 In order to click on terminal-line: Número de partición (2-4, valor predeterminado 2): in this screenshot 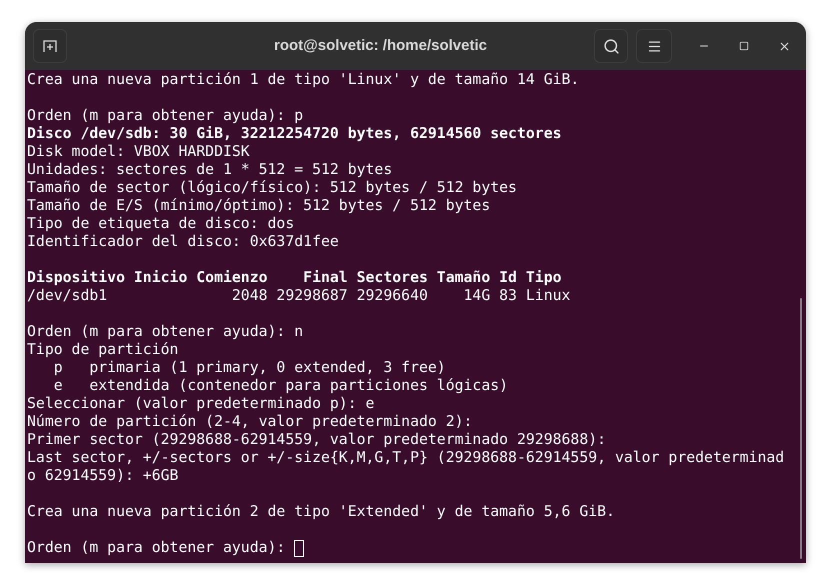, I will do `click(250, 422)`.